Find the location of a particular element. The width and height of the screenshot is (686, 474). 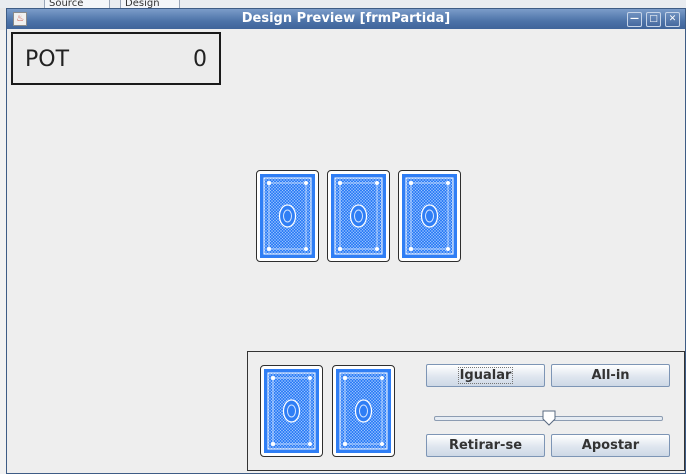

pot-value: 0 is located at coordinates (200, 59).